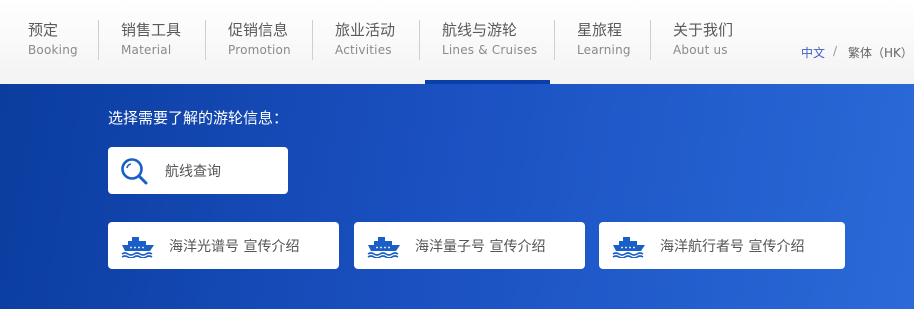 This screenshot has height=309, width=914. What do you see at coordinates (480, 247) in the screenshot?
I see `ship-card-label: 海洋量子号 宣传介绍` at bounding box center [480, 247].